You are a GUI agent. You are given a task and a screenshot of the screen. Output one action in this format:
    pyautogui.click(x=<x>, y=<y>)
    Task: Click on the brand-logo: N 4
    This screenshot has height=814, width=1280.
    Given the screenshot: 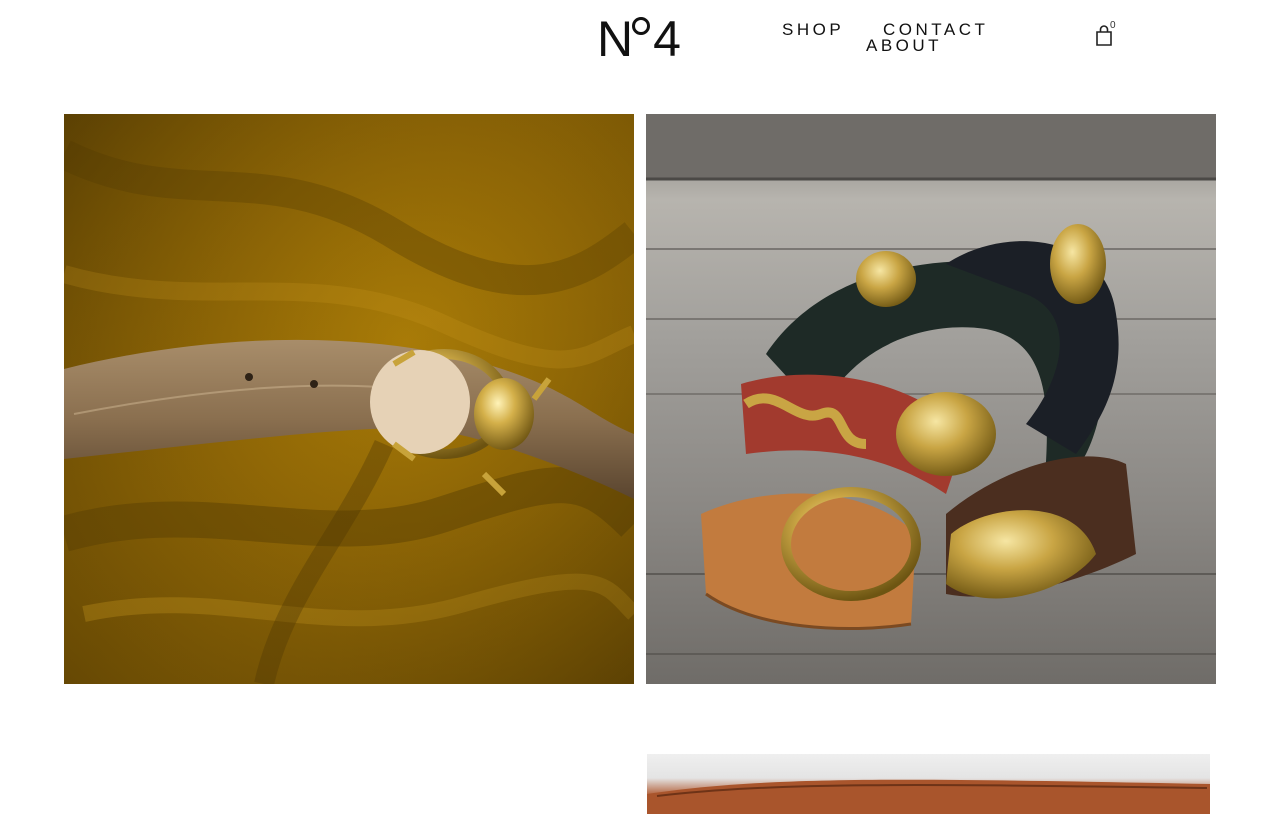 What is the action you would take?
    pyautogui.click(x=639, y=39)
    